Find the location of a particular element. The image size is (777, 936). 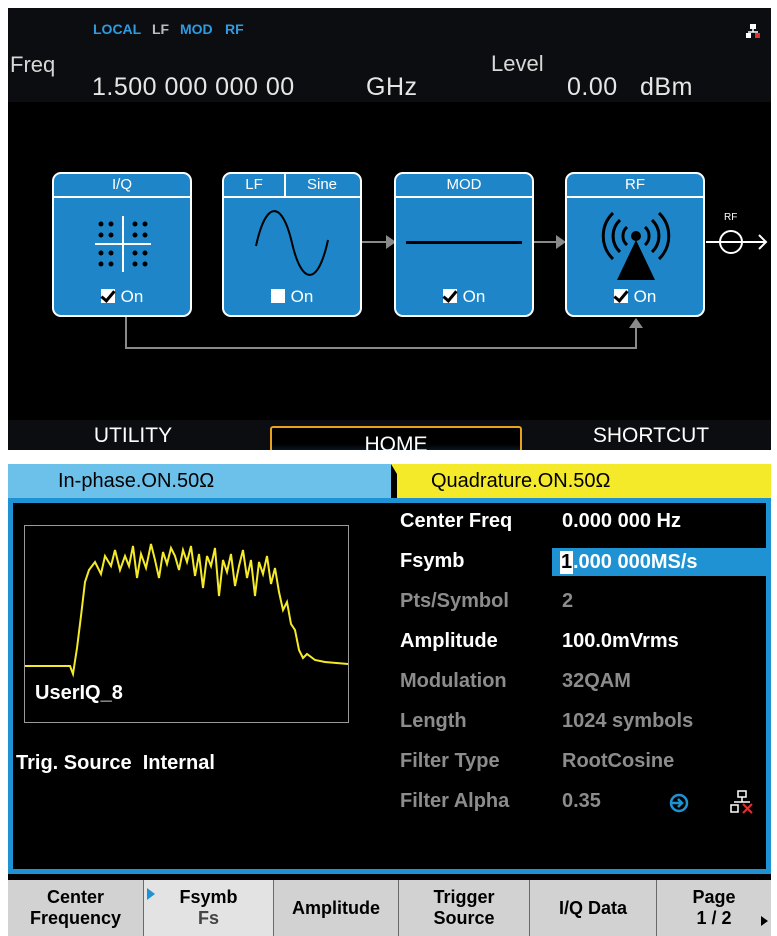

tab-underline is located at coordinates (389, 500).